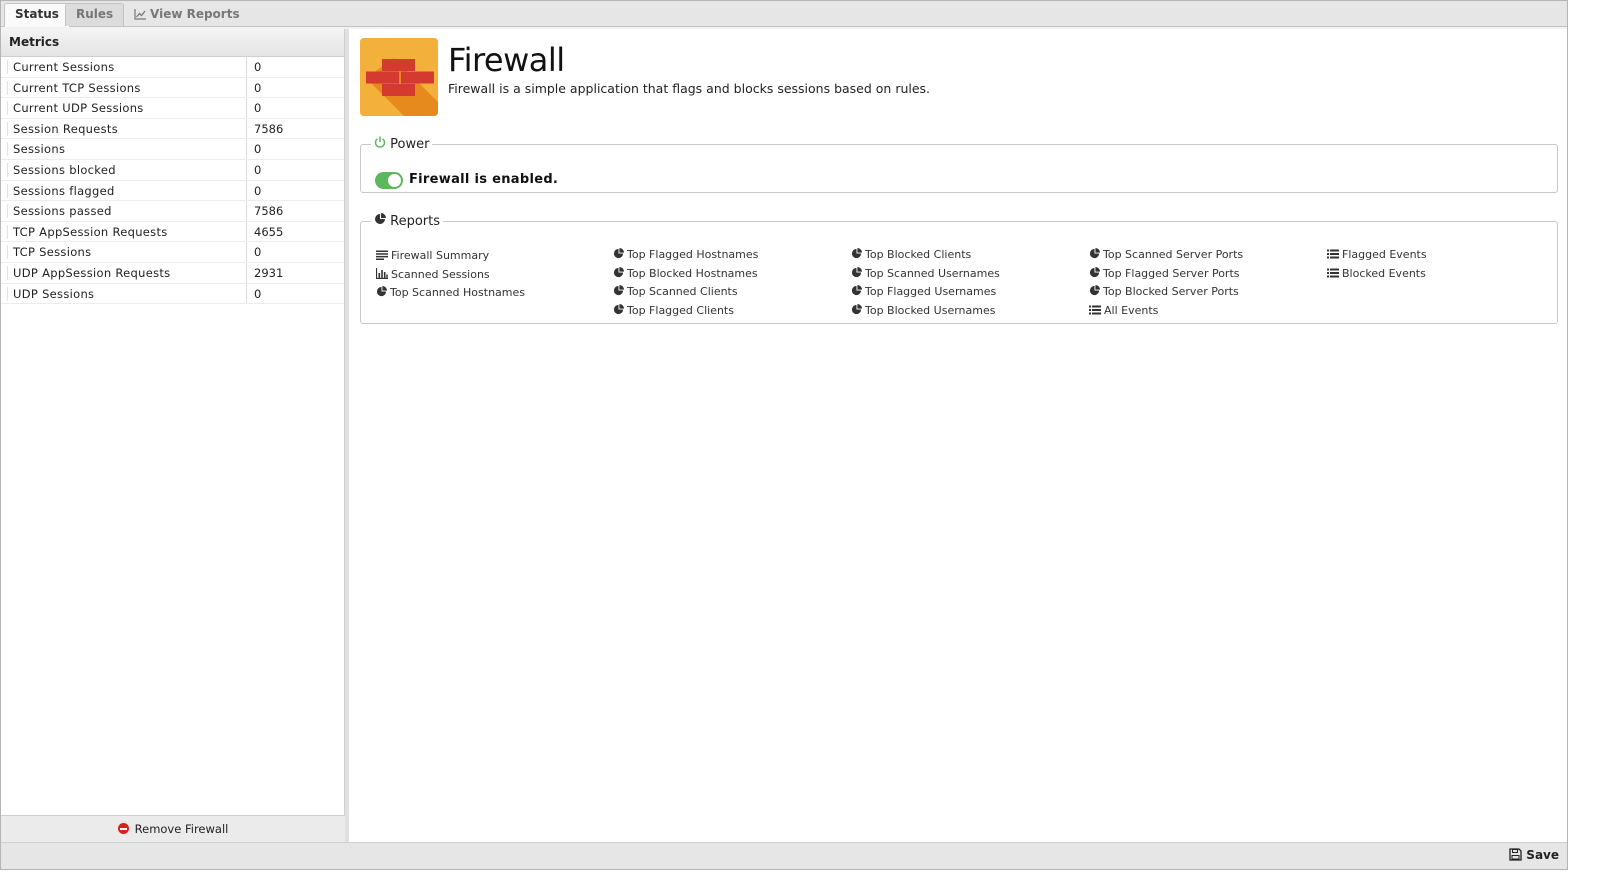 This screenshot has width=1599, height=886. What do you see at coordinates (66, 128) in the screenshot?
I see `metric-name: Session Requests` at bounding box center [66, 128].